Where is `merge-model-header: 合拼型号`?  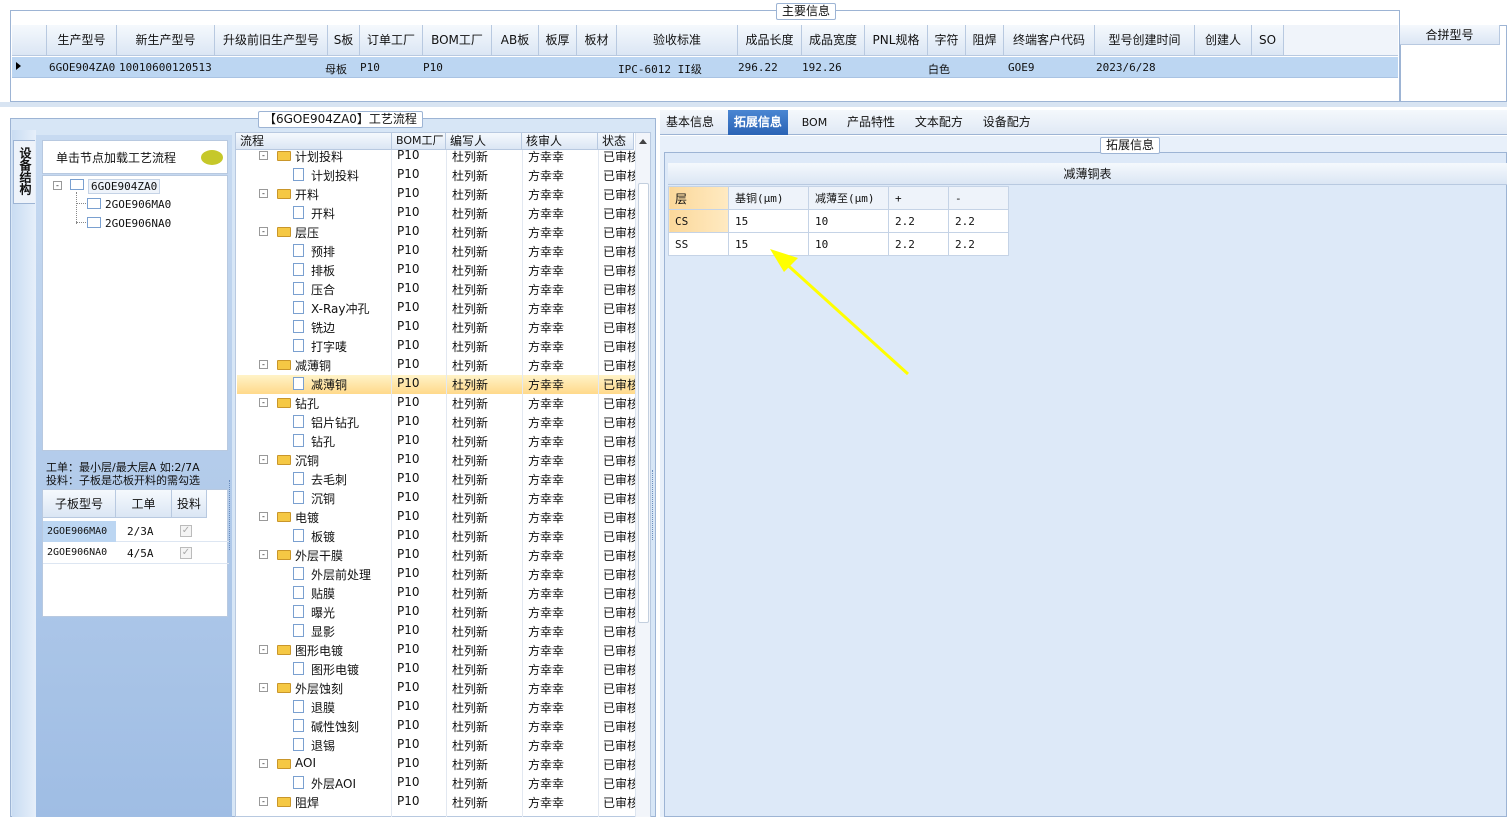
merge-model-header: 合拼型号 is located at coordinates (1450, 35).